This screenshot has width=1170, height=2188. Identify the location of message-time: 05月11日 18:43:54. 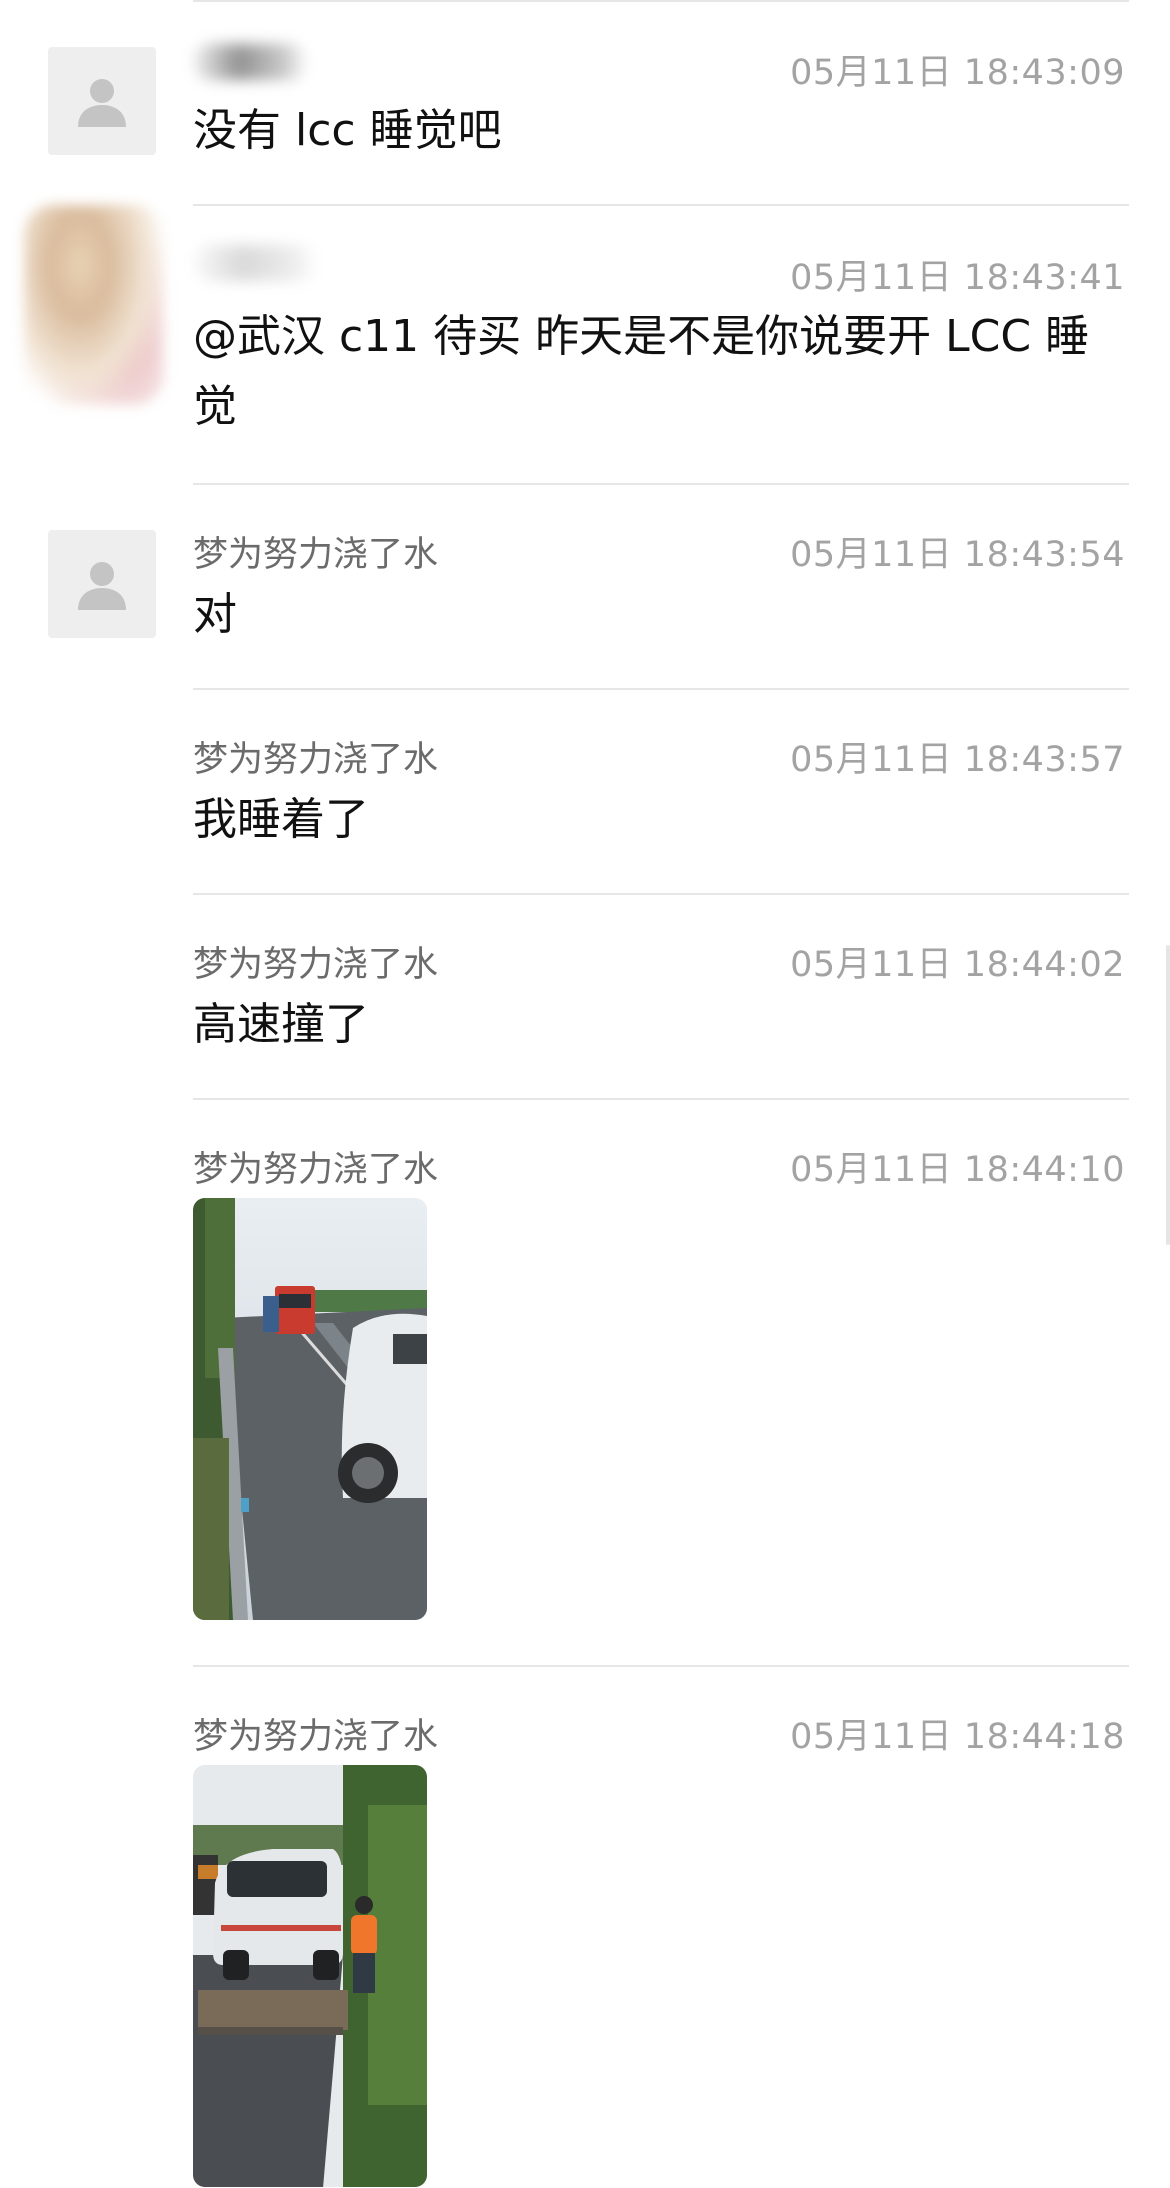
(957, 555).